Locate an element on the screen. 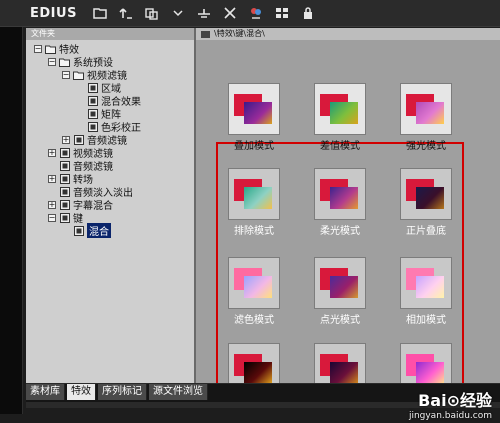 The height and width of the screenshot is (423, 500). effect-item: 相加模式 is located at coordinates (426, 291).